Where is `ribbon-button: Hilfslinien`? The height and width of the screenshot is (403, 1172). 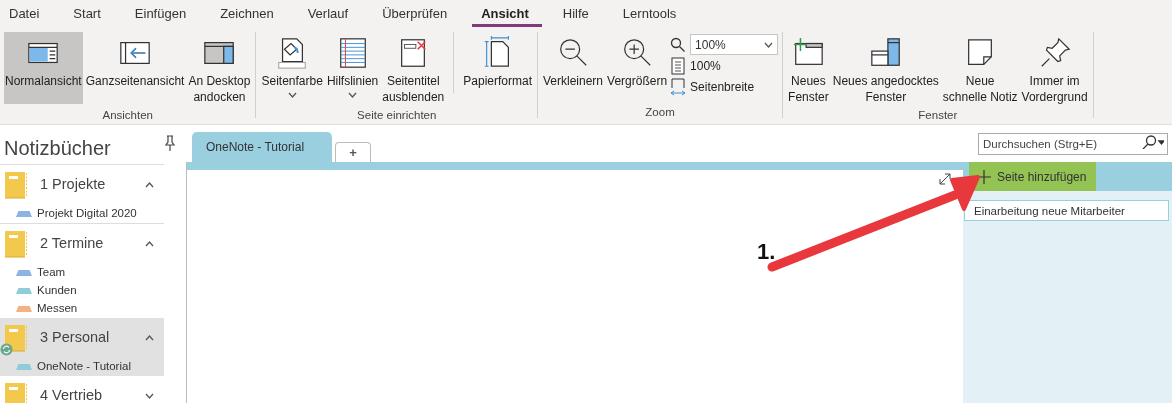 ribbon-button: Hilfslinien is located at coordinates (352, 68).